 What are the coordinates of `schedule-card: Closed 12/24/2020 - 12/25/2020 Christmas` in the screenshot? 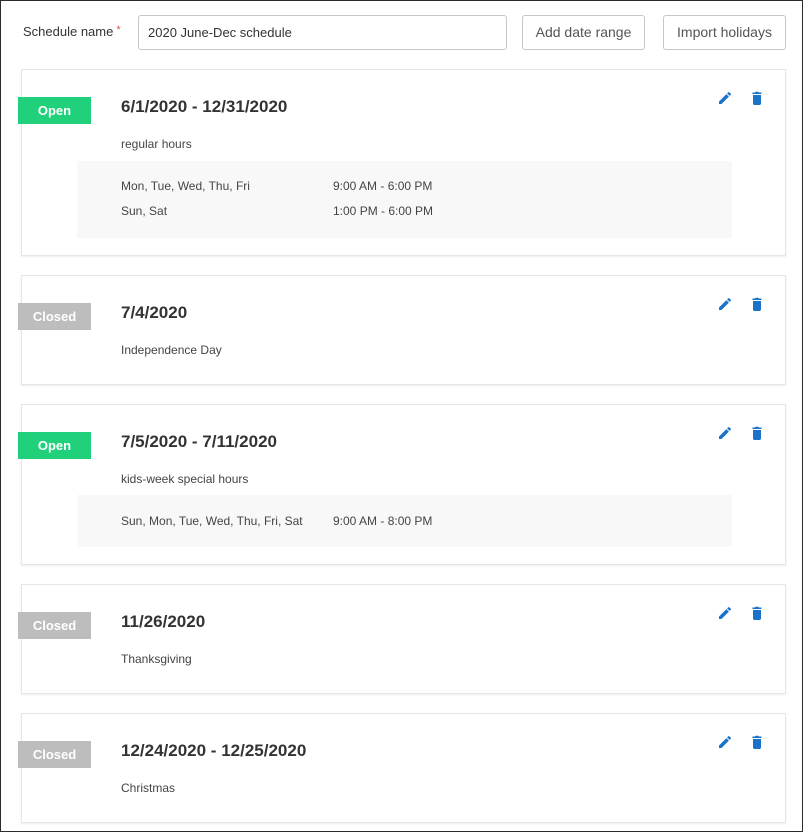 It's located at (402, 768).